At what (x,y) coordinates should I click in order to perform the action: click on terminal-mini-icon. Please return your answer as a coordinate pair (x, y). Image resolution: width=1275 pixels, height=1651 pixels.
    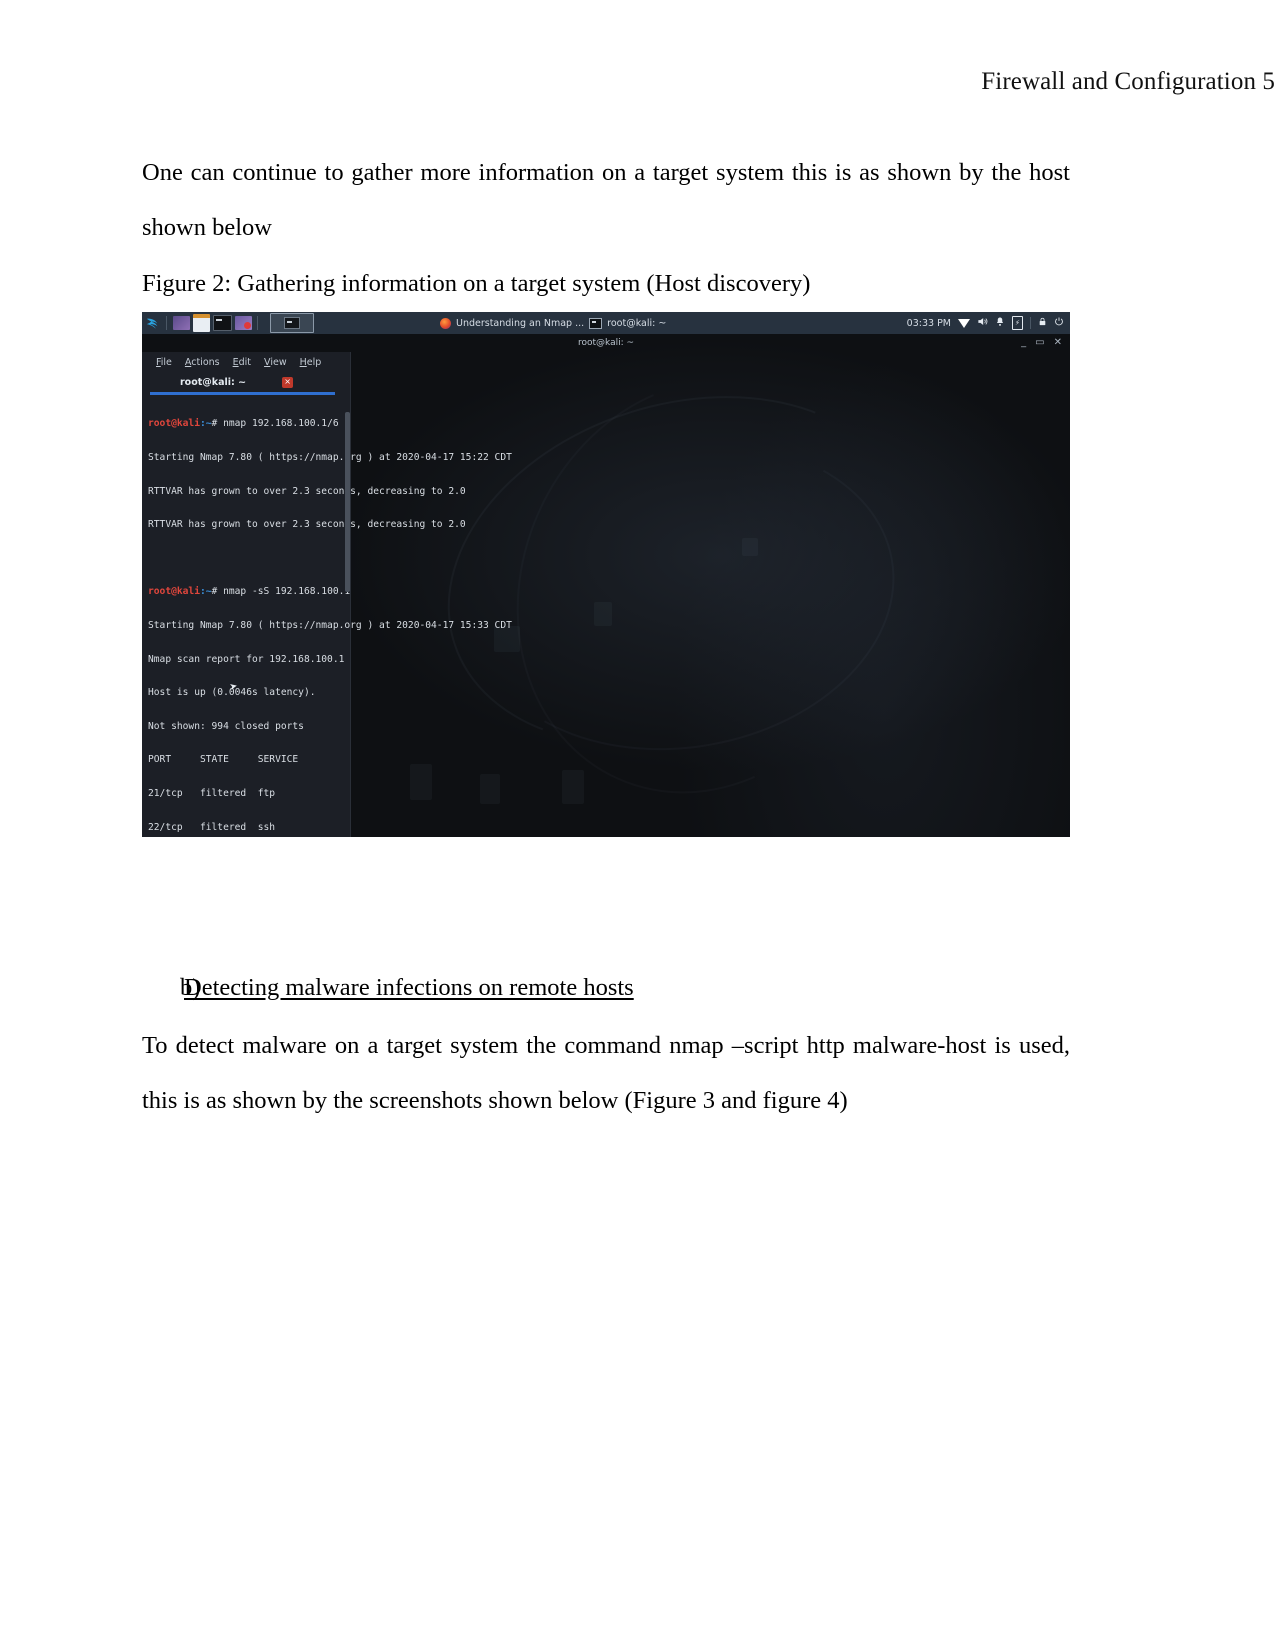
    Looking at the image, I should click on (292, 323).